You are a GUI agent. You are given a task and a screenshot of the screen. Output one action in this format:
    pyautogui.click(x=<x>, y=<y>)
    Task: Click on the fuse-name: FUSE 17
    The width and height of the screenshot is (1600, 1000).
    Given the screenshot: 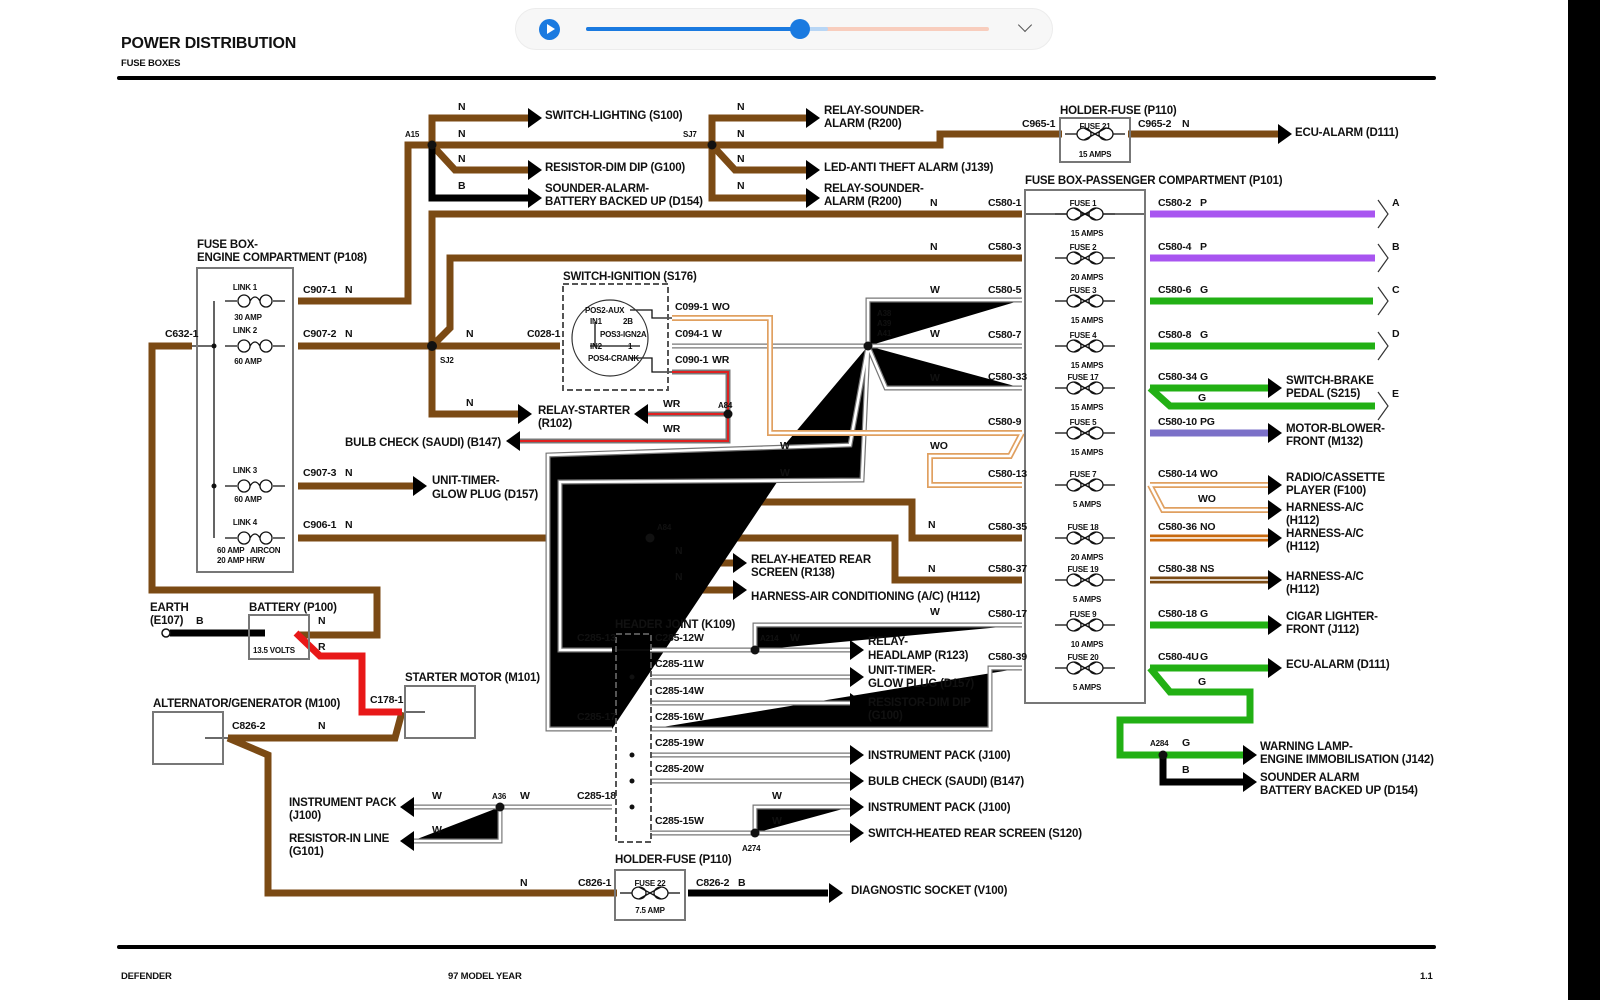 What is the action you would take?
    pyautogui.click(x=1083, y=377)
    